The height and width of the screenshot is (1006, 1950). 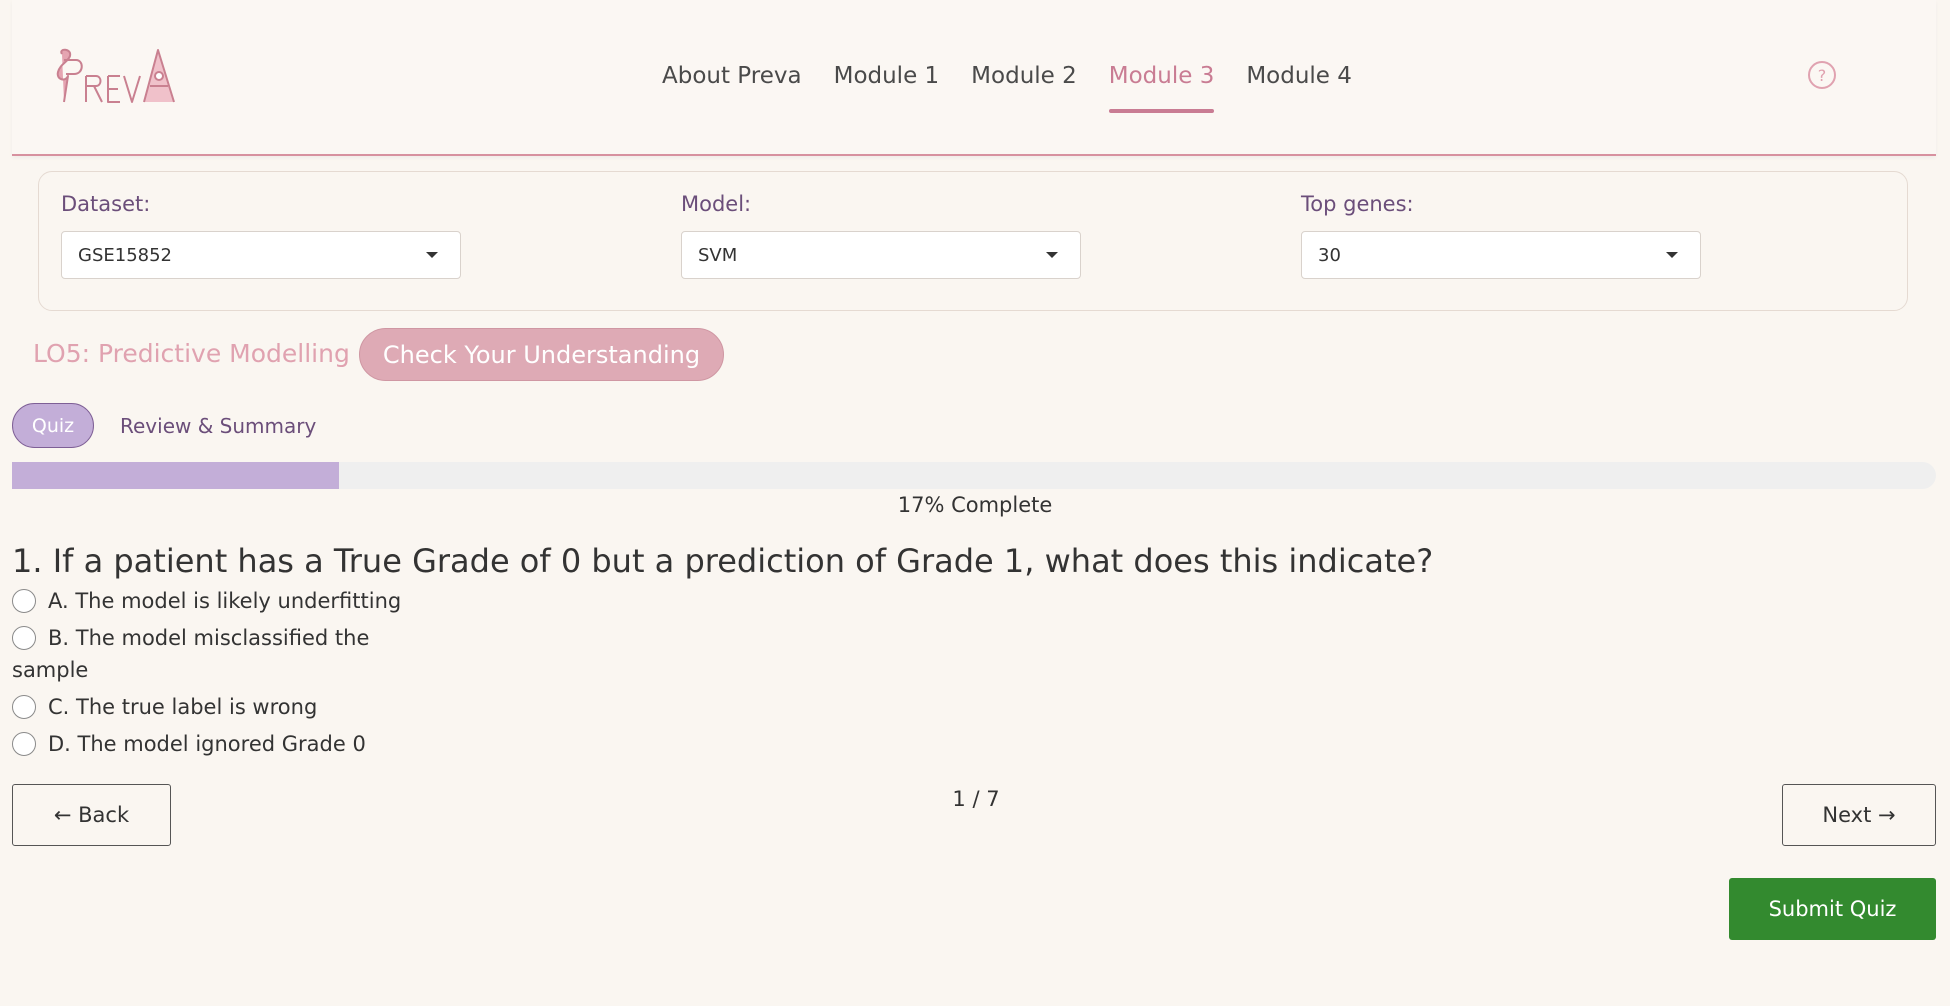 I want to click on model-value: SVM, so click(x=718, y=255).